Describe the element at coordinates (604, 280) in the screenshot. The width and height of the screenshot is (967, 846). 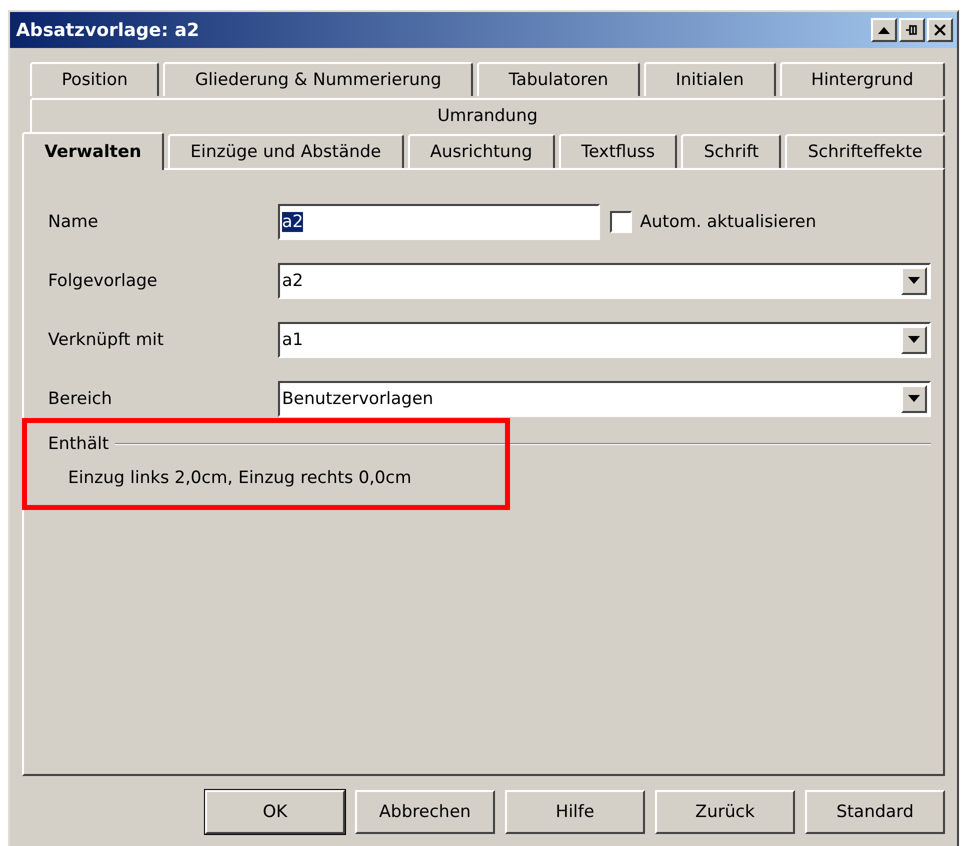
I see `dropdown-field: a2` at that location.